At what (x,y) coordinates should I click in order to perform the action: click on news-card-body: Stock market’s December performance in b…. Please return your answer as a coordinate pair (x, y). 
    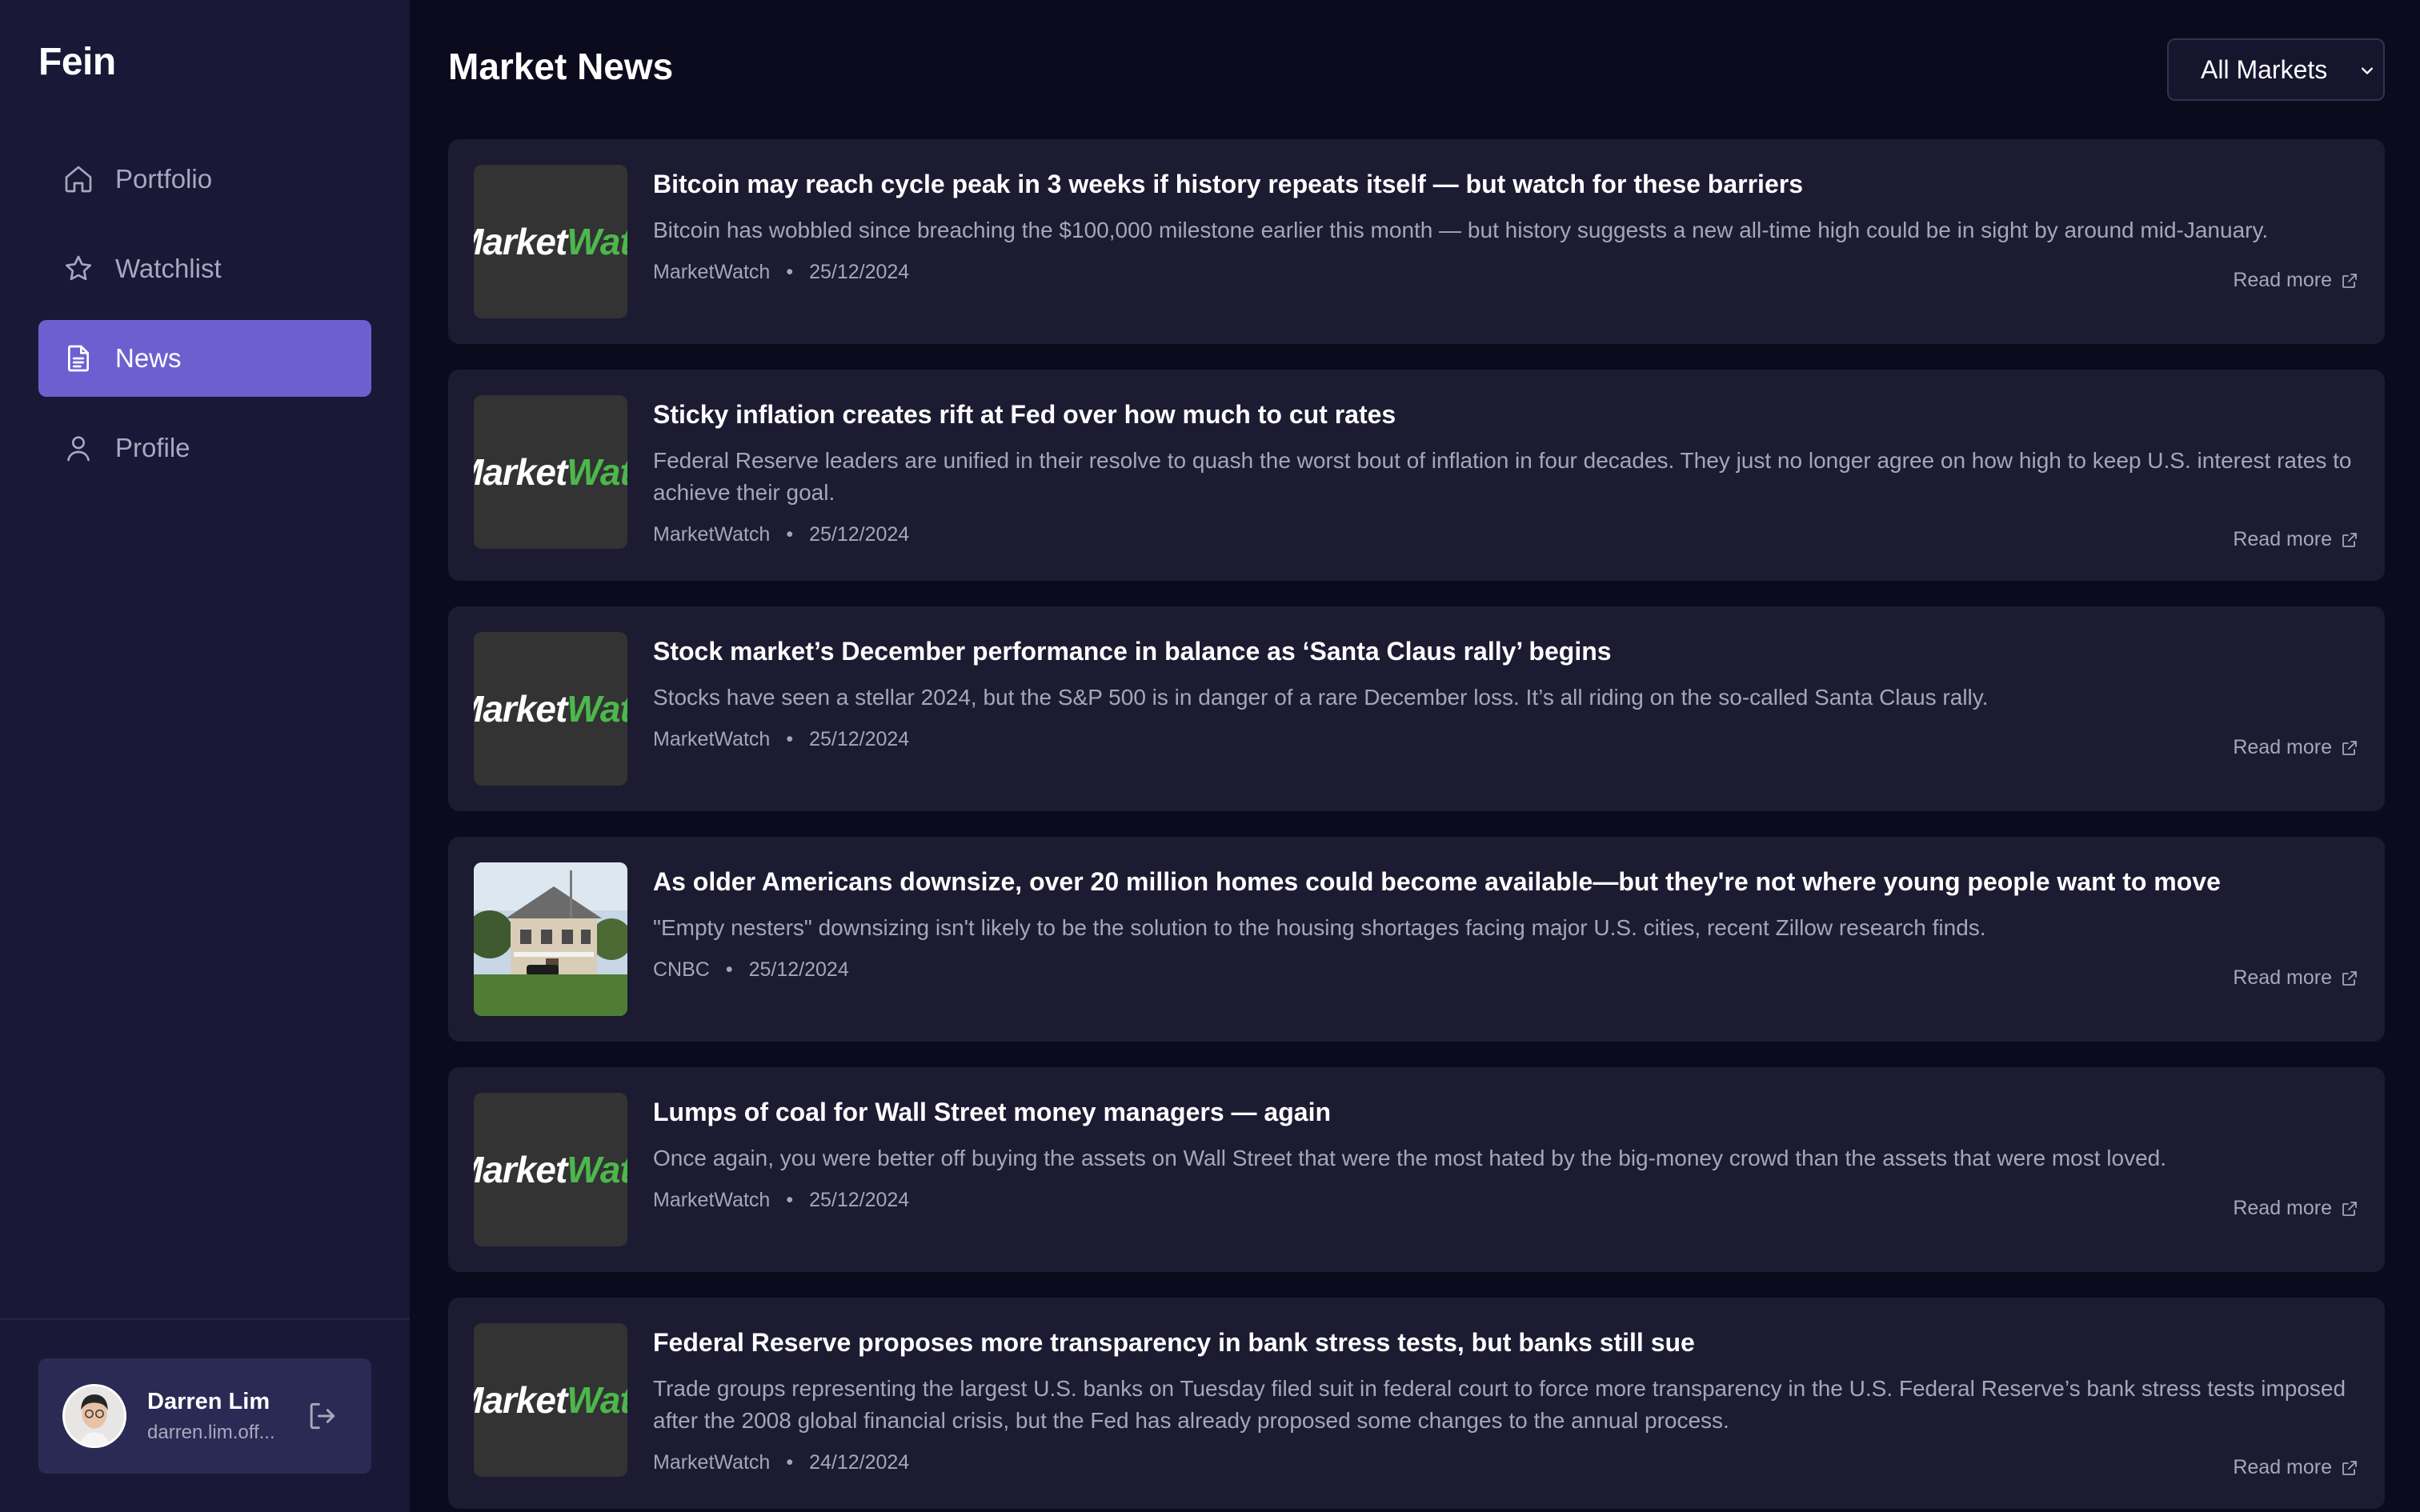
    Looking at the image, I should click on (1506, 721).